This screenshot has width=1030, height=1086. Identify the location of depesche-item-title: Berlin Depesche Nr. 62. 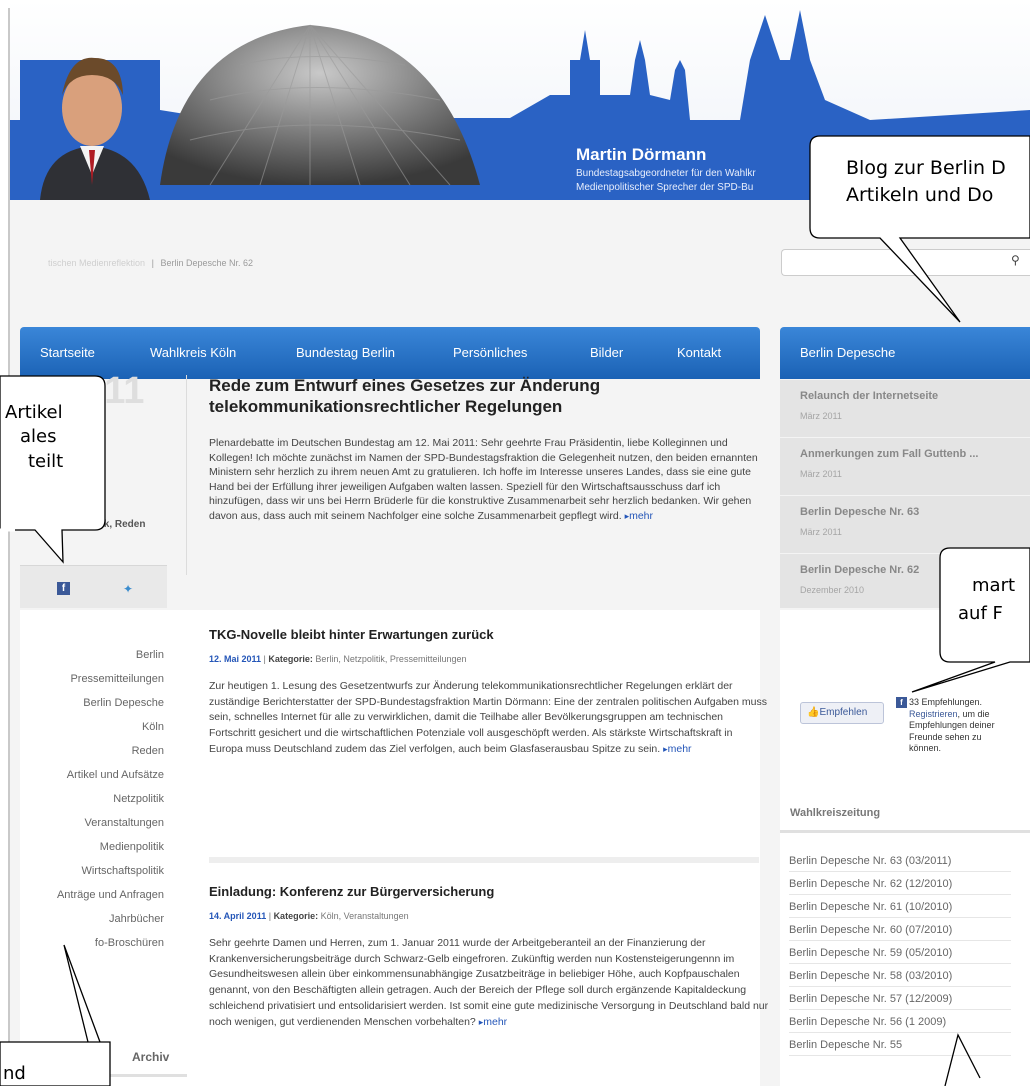
(859, 570).